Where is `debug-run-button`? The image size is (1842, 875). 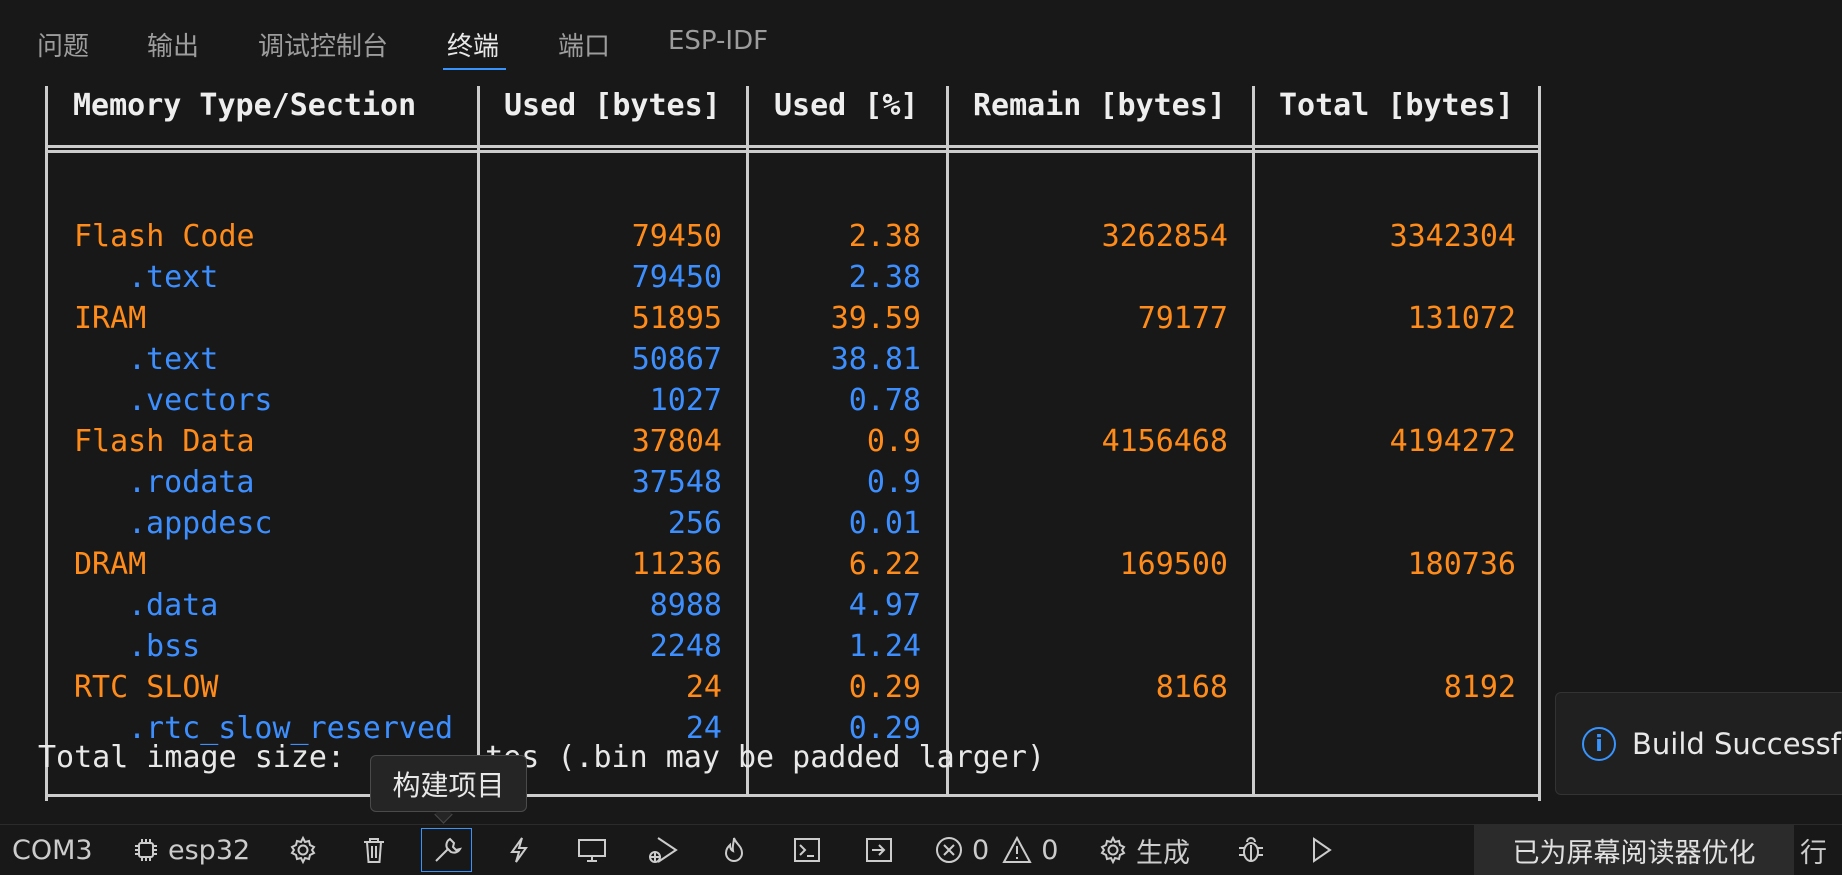 debug-run-button is located at coordinates (663, 850).